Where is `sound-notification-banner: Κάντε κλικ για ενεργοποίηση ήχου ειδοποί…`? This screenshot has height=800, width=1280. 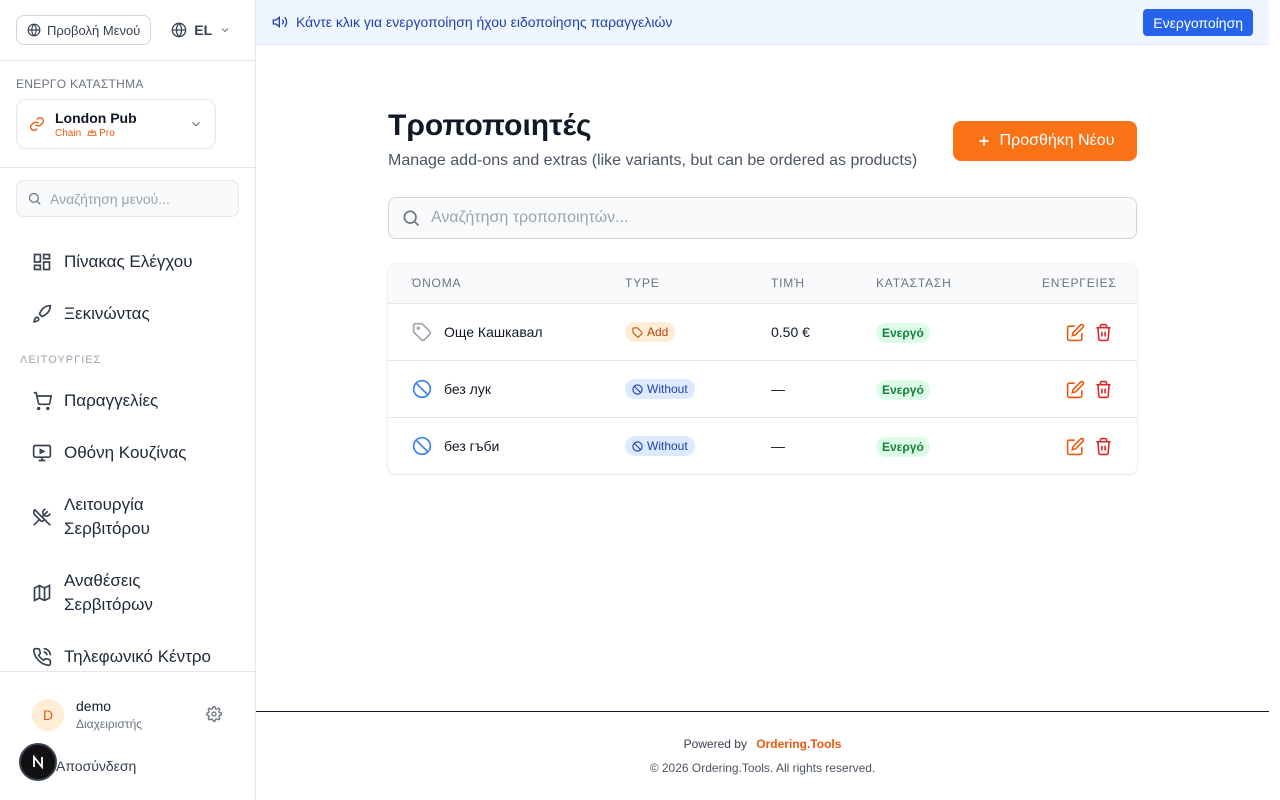 sound-notification-banner: Κάντε κλικ για ενεργοποίηση ήχου ειδοποί… is located at coordinates (762, 22).